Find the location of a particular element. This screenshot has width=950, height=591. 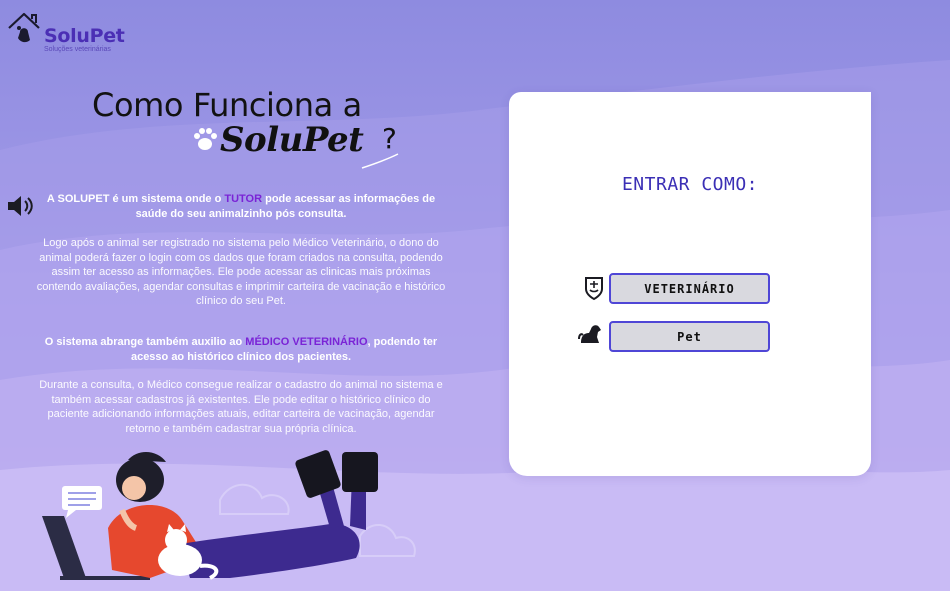

speaker-icon is located at coordinates (20, 206).